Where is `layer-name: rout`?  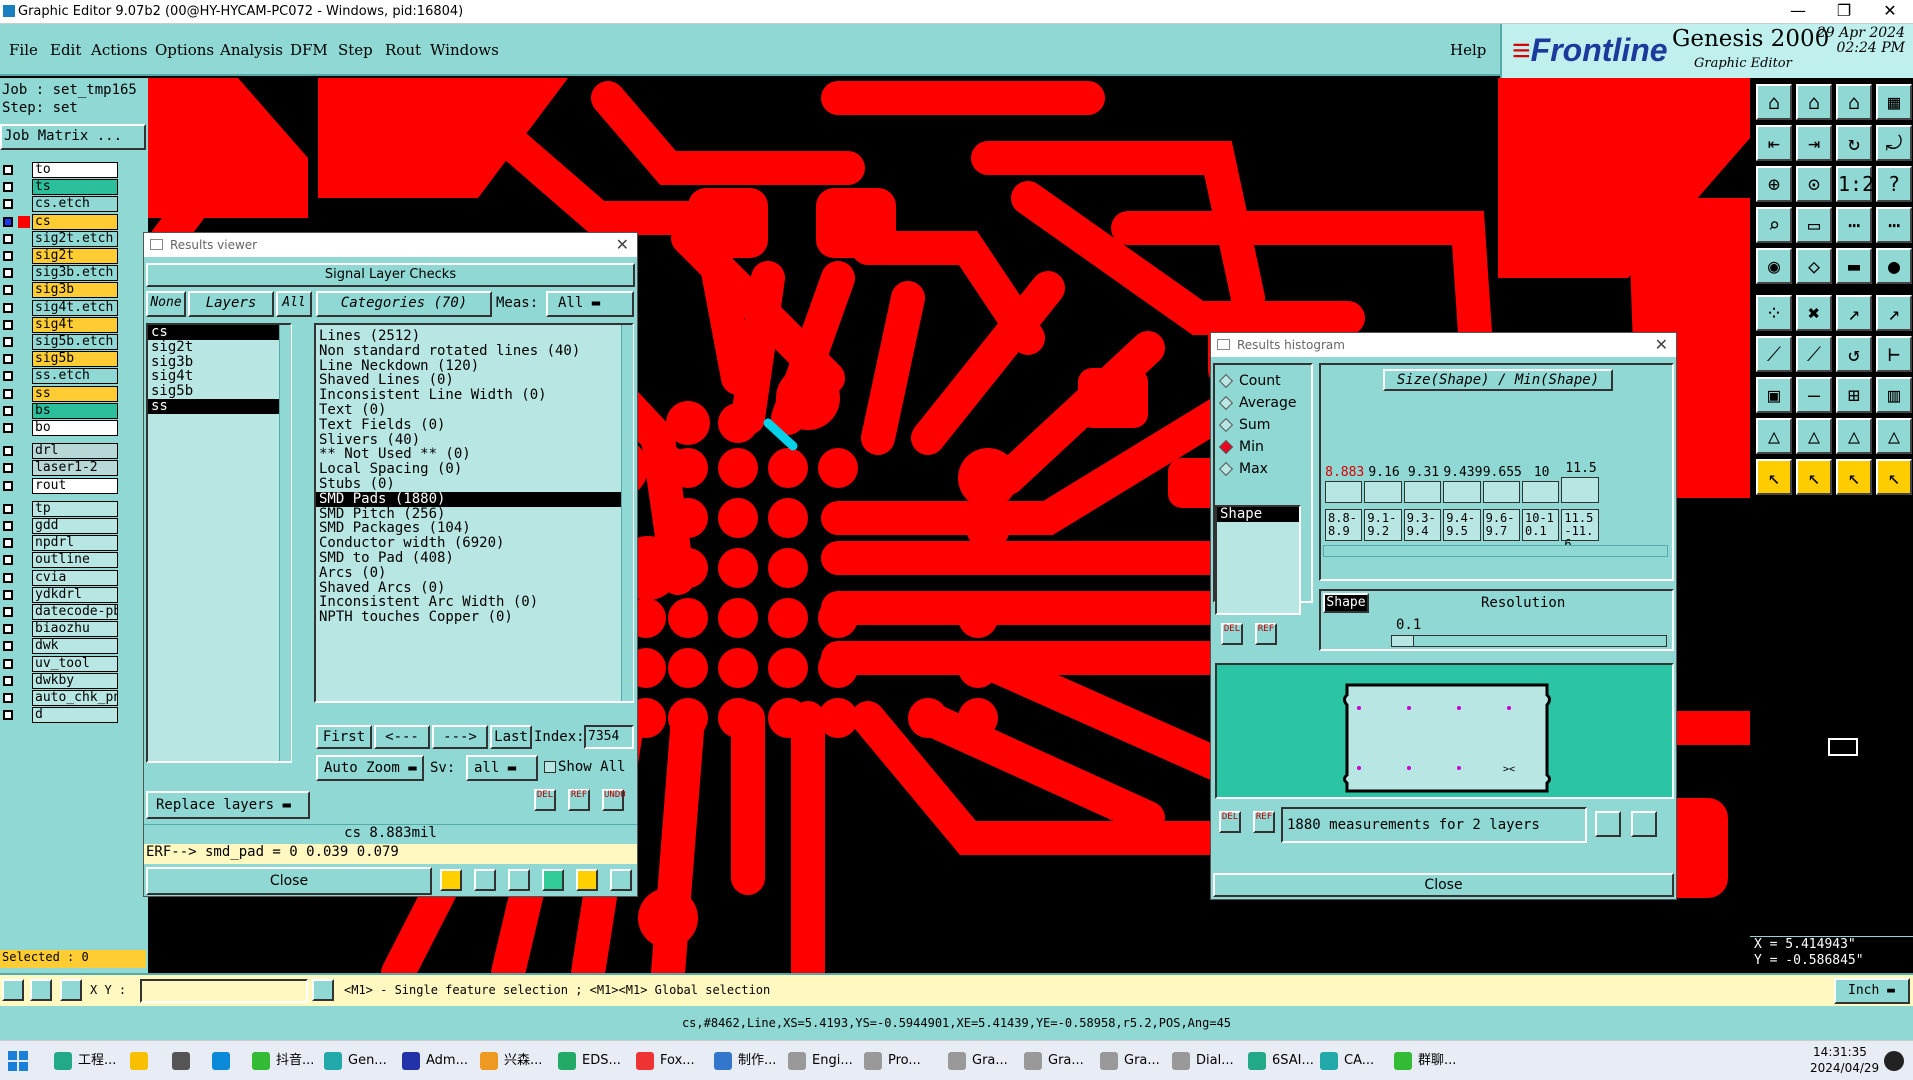
layer-name: rout is located at coordinates (75, 485).